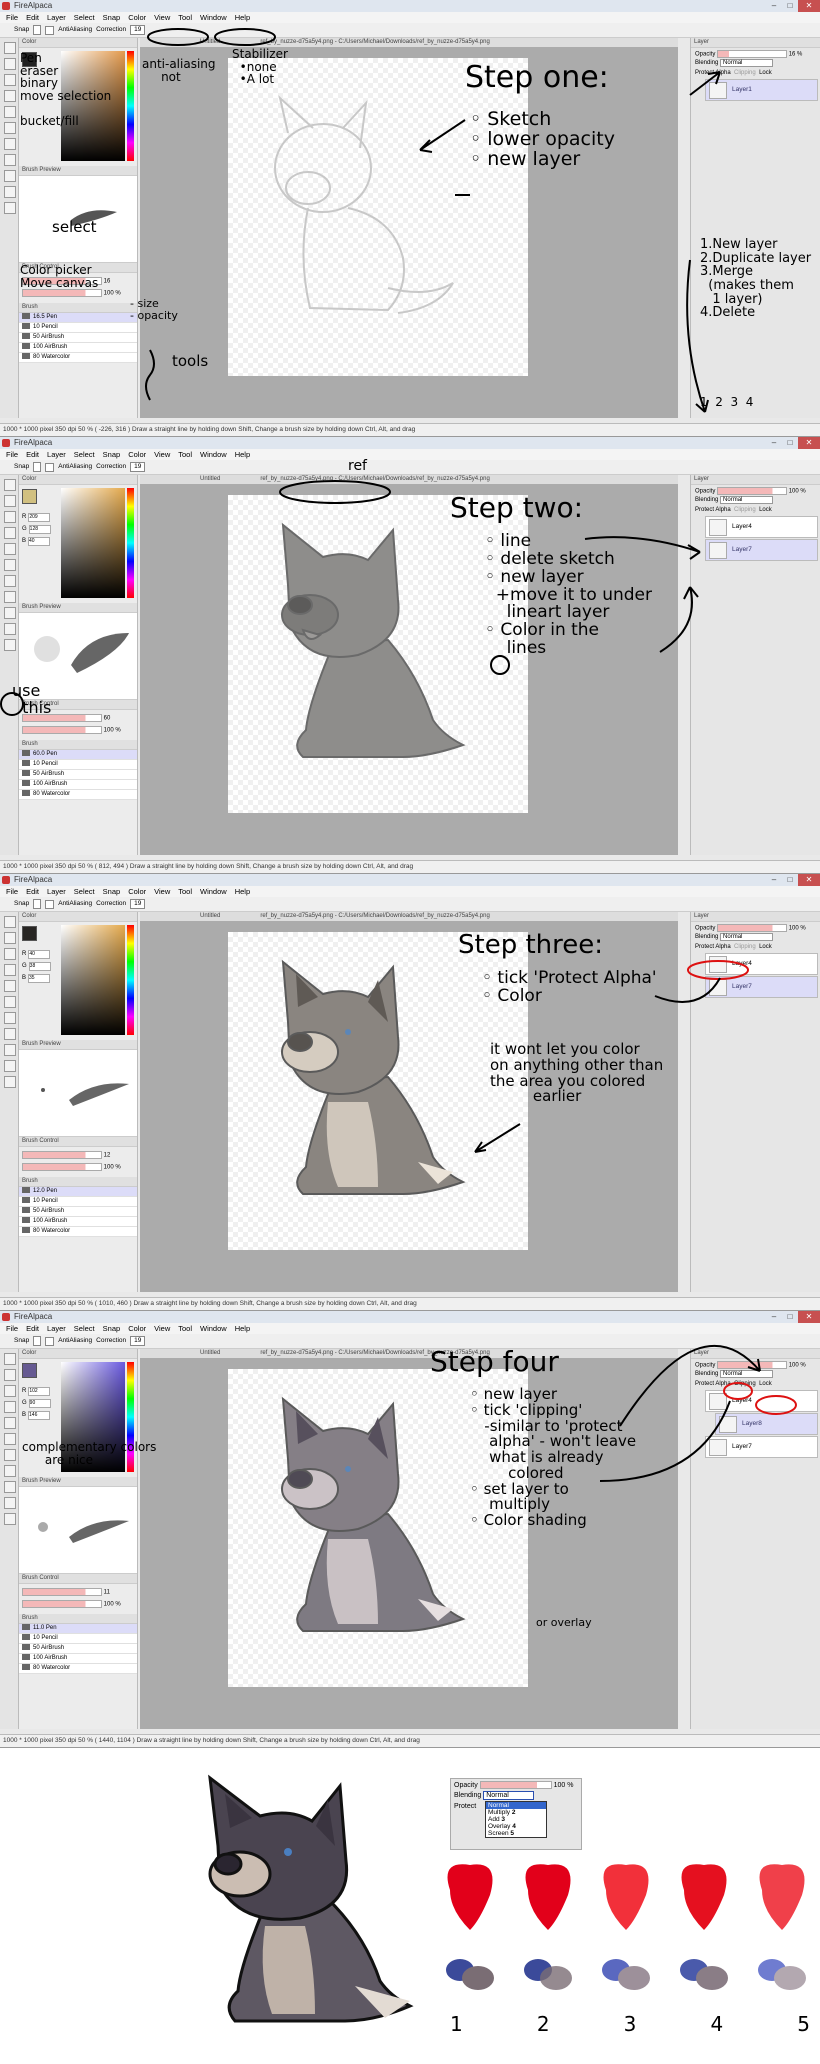 The width and height of the screenshot is (820, 2064). I want to click on blend-option-multiply: Multiply 2, so click(516, 1812).